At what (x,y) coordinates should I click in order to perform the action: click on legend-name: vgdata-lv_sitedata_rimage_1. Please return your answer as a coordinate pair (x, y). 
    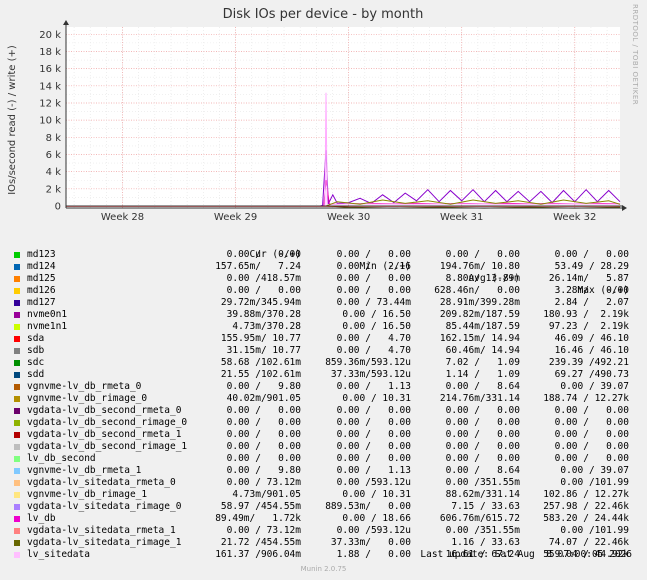
    Looking at the image, I should click on (104, 542).